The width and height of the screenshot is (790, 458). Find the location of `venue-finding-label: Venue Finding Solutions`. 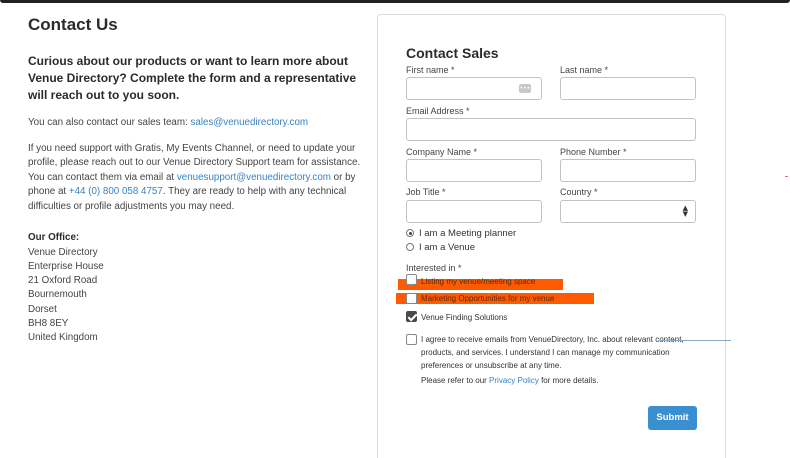

venue-finding-label: Venue Finding Solutions is located at coordinates (464, 317).